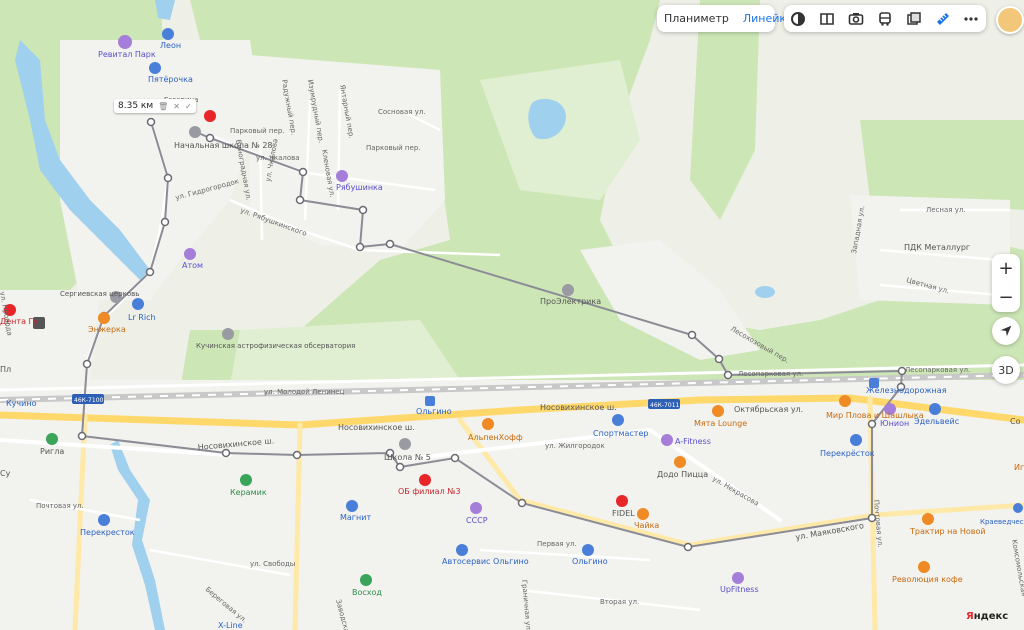 The width and height of the screenshot is (1024, 630). What do you see at coordinates (168, 34) in the screenshot?
I see `leon-marker` at bounding box center [168, 34].